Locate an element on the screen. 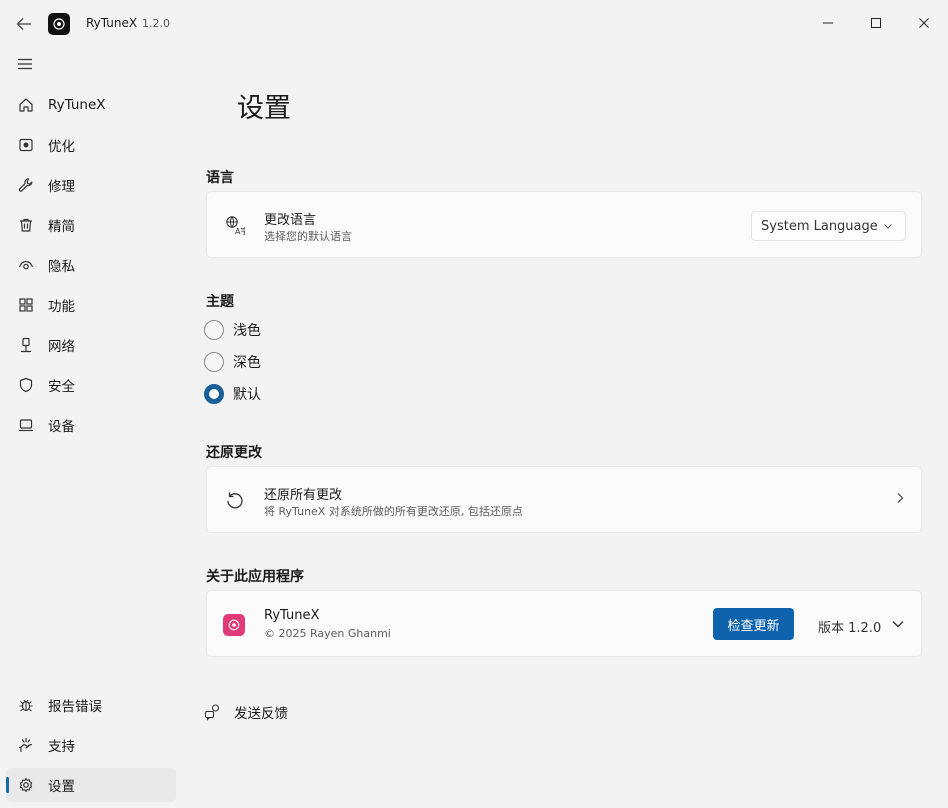  sidebar-item-settings: 设置 is located at coordinates (91, 785).